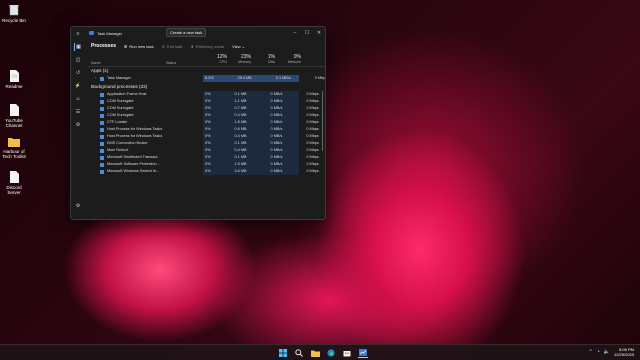 The image size is (640, 360). Describe the element at coordinates (299, 353) in the screenshot. I see `search-button` at that location.